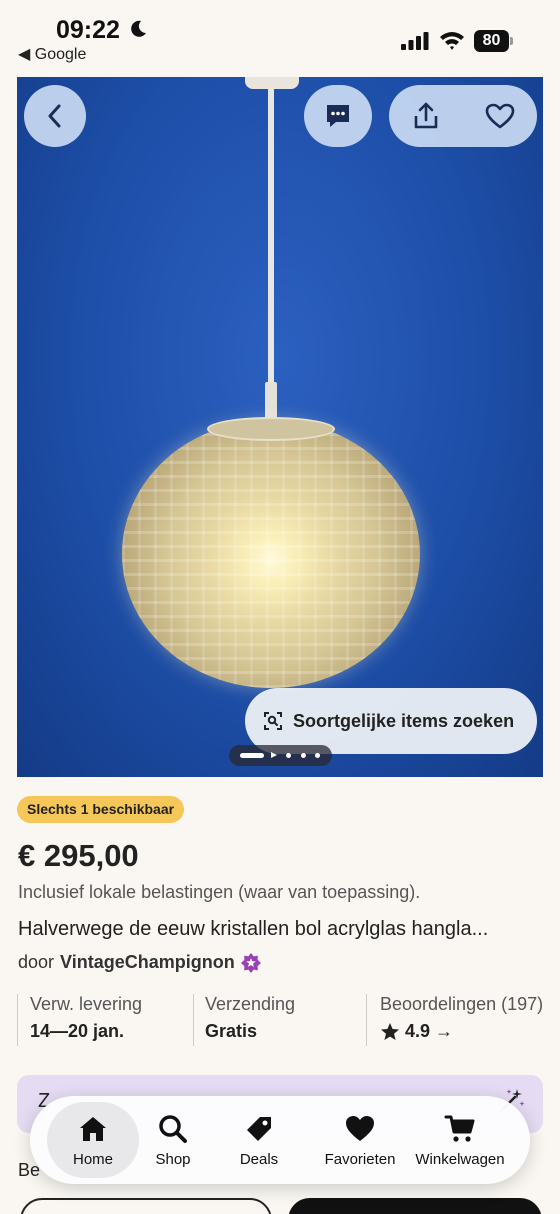 This screenshot has width=560, height=1214. What do you see at coordinates (279, 1020) in the screenshot?
I see `shipping-info: Verzending Gratis` at bounding box center [279, 1020].